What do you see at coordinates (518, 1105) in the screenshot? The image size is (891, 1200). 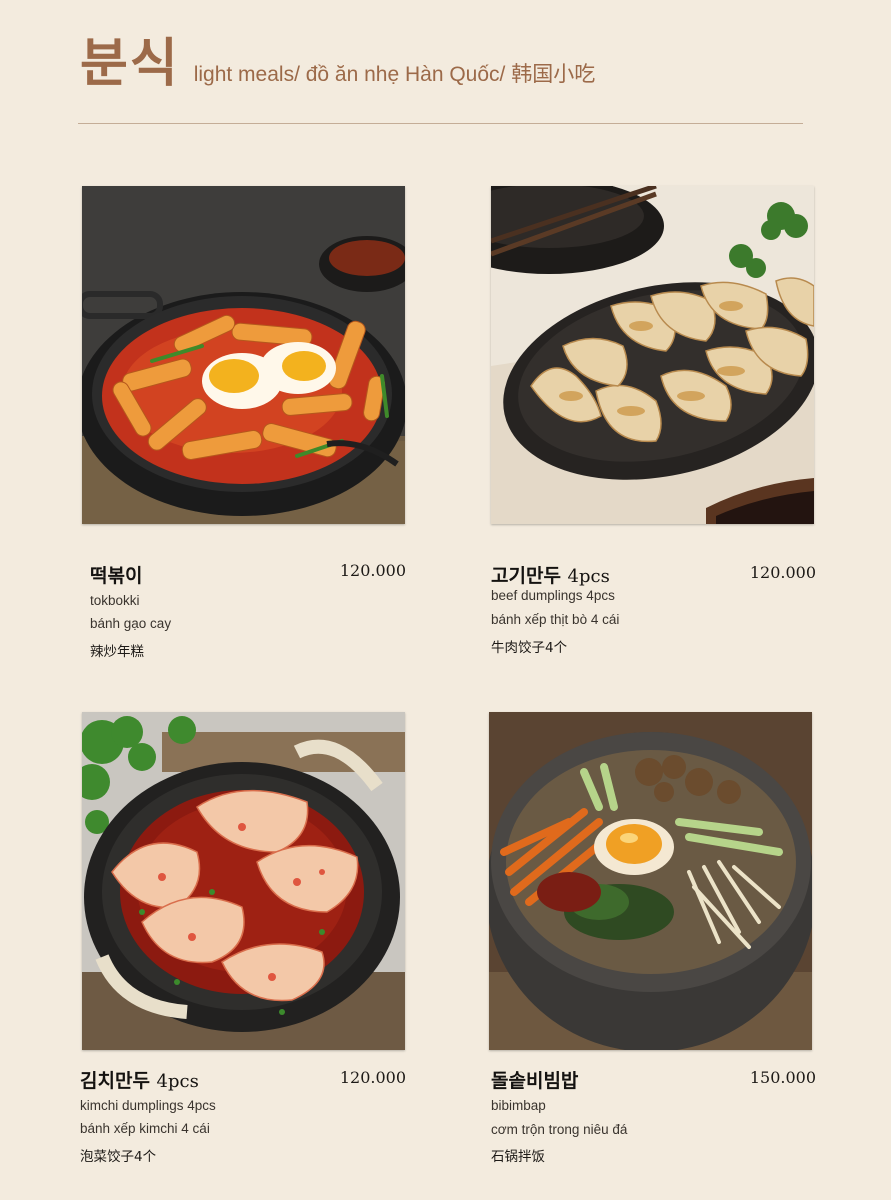 I see `item-english-name: bibimbap` at bounding box center [518, 1105].